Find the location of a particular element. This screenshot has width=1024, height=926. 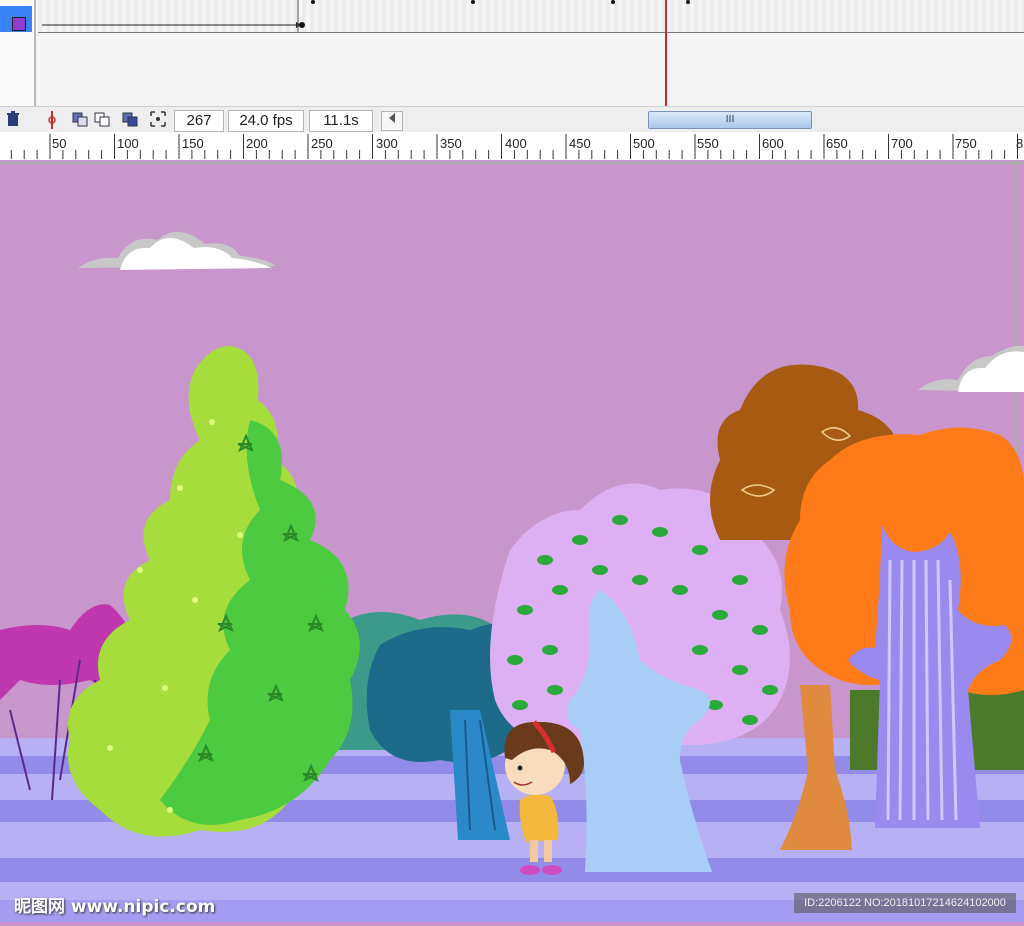

frame-strip is located at coordinates (531, 16).